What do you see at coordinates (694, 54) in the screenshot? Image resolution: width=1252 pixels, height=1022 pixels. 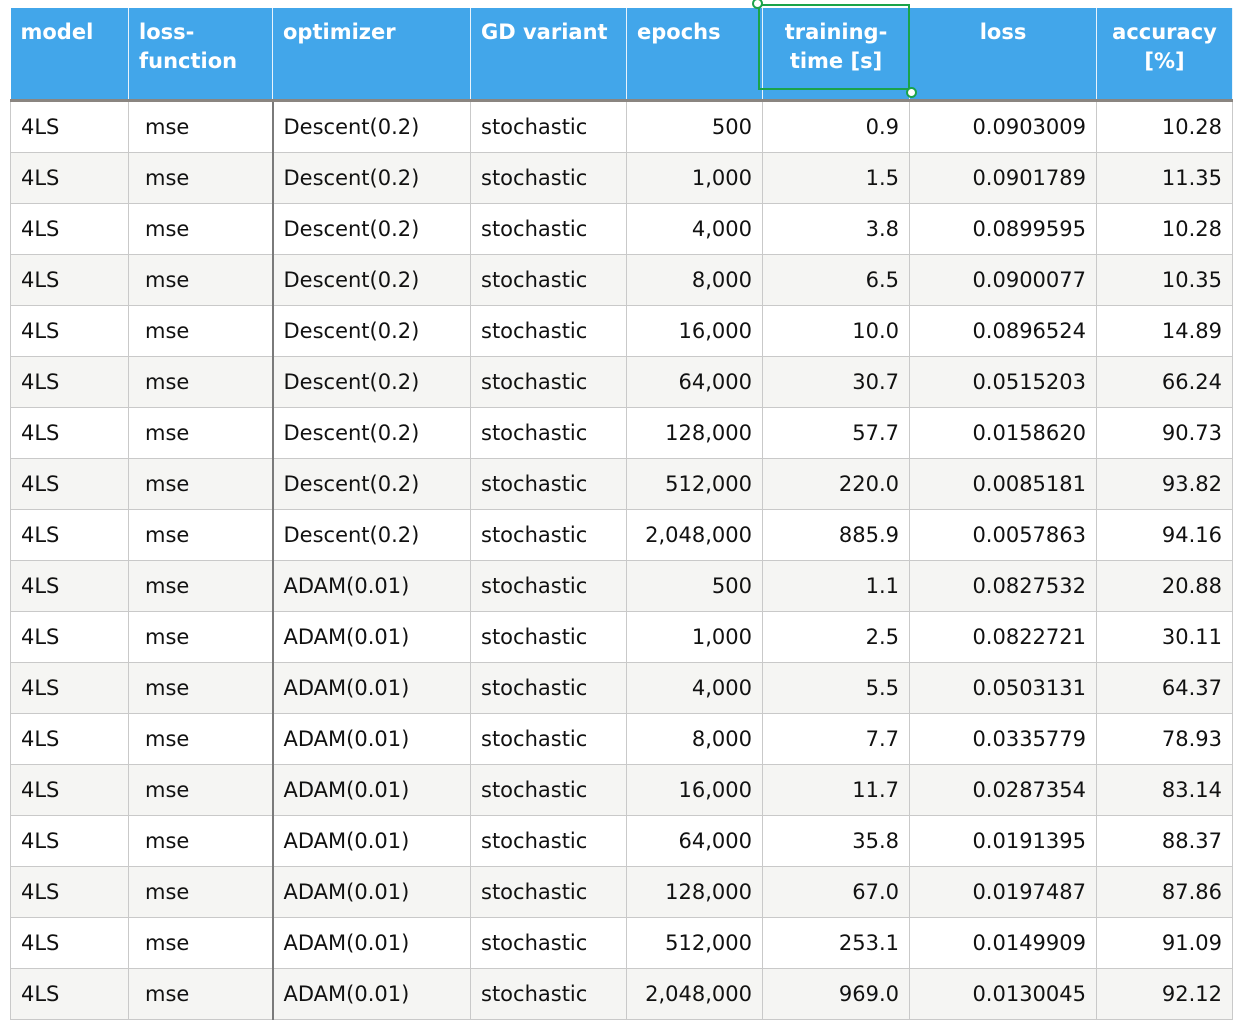 I see `header-epochs: epochs` at bounding box center [694, 54].